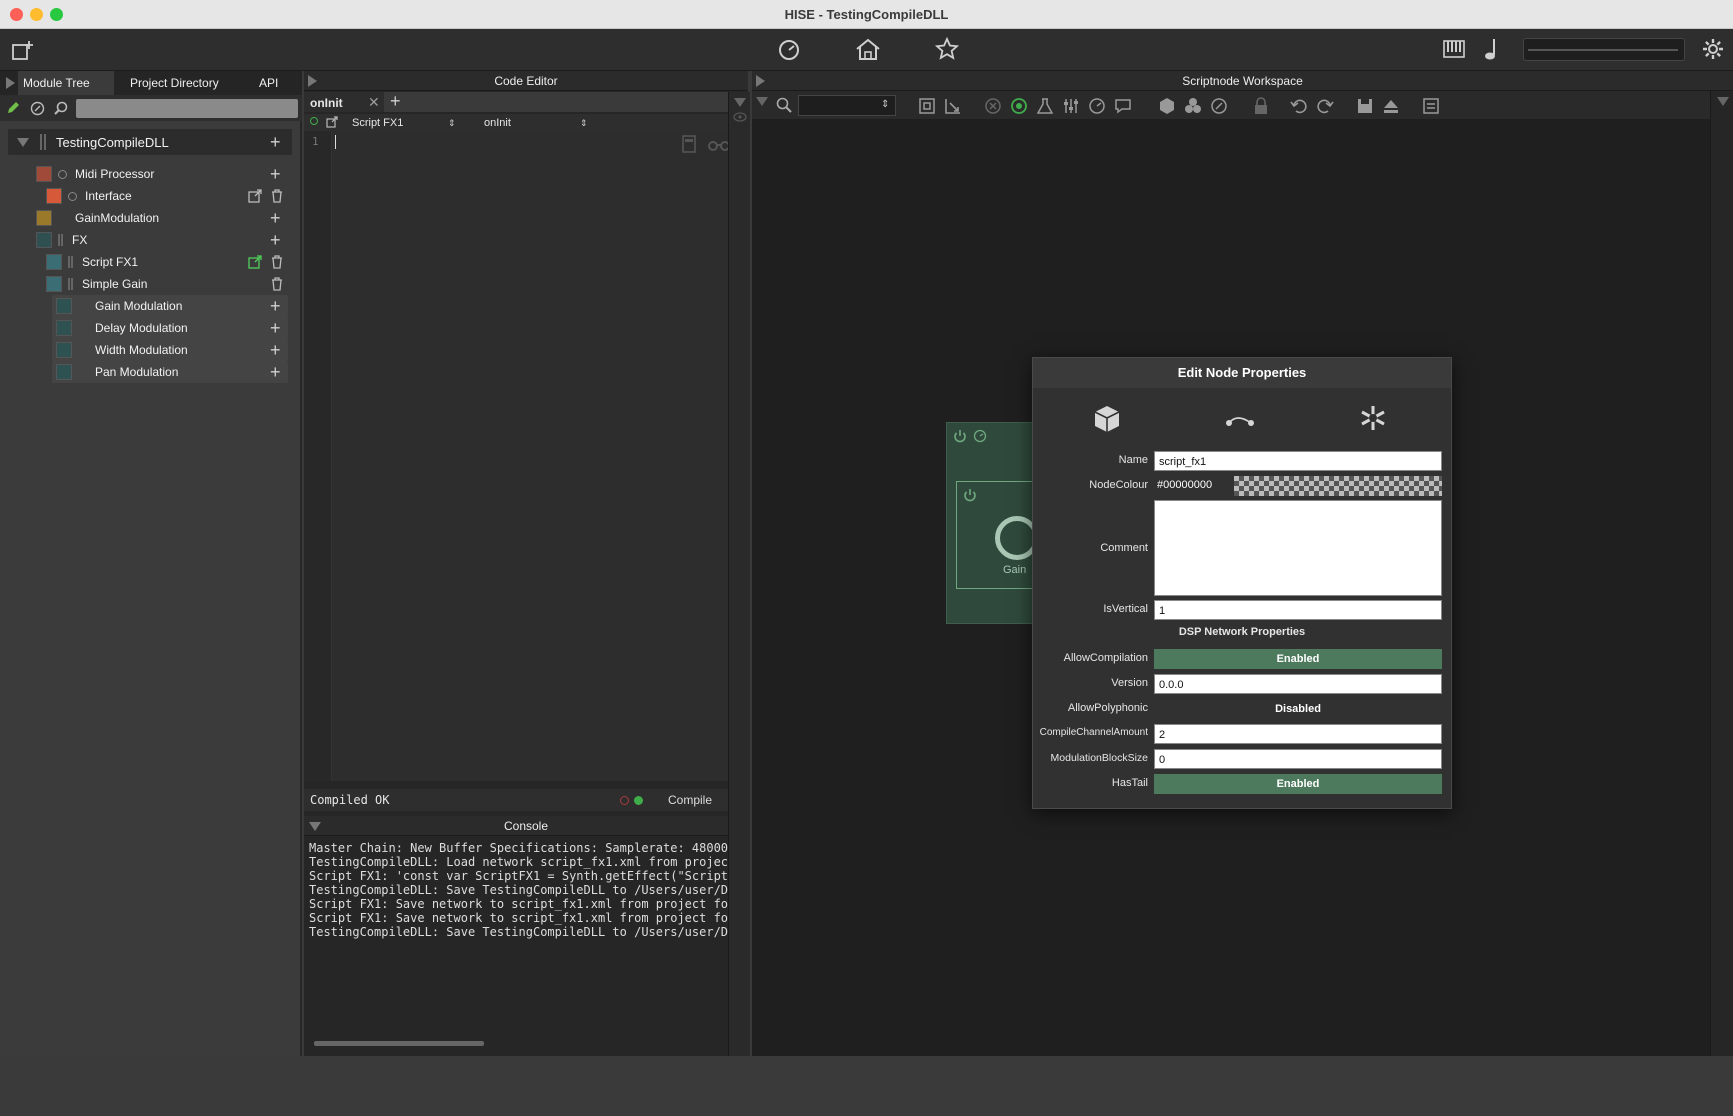 This screenshot has width=1733, height=1116. What do you see at coordinates (395, 101) in the screenshot?
I see `add-tab-icon: +` at bounding box center [395, 101].